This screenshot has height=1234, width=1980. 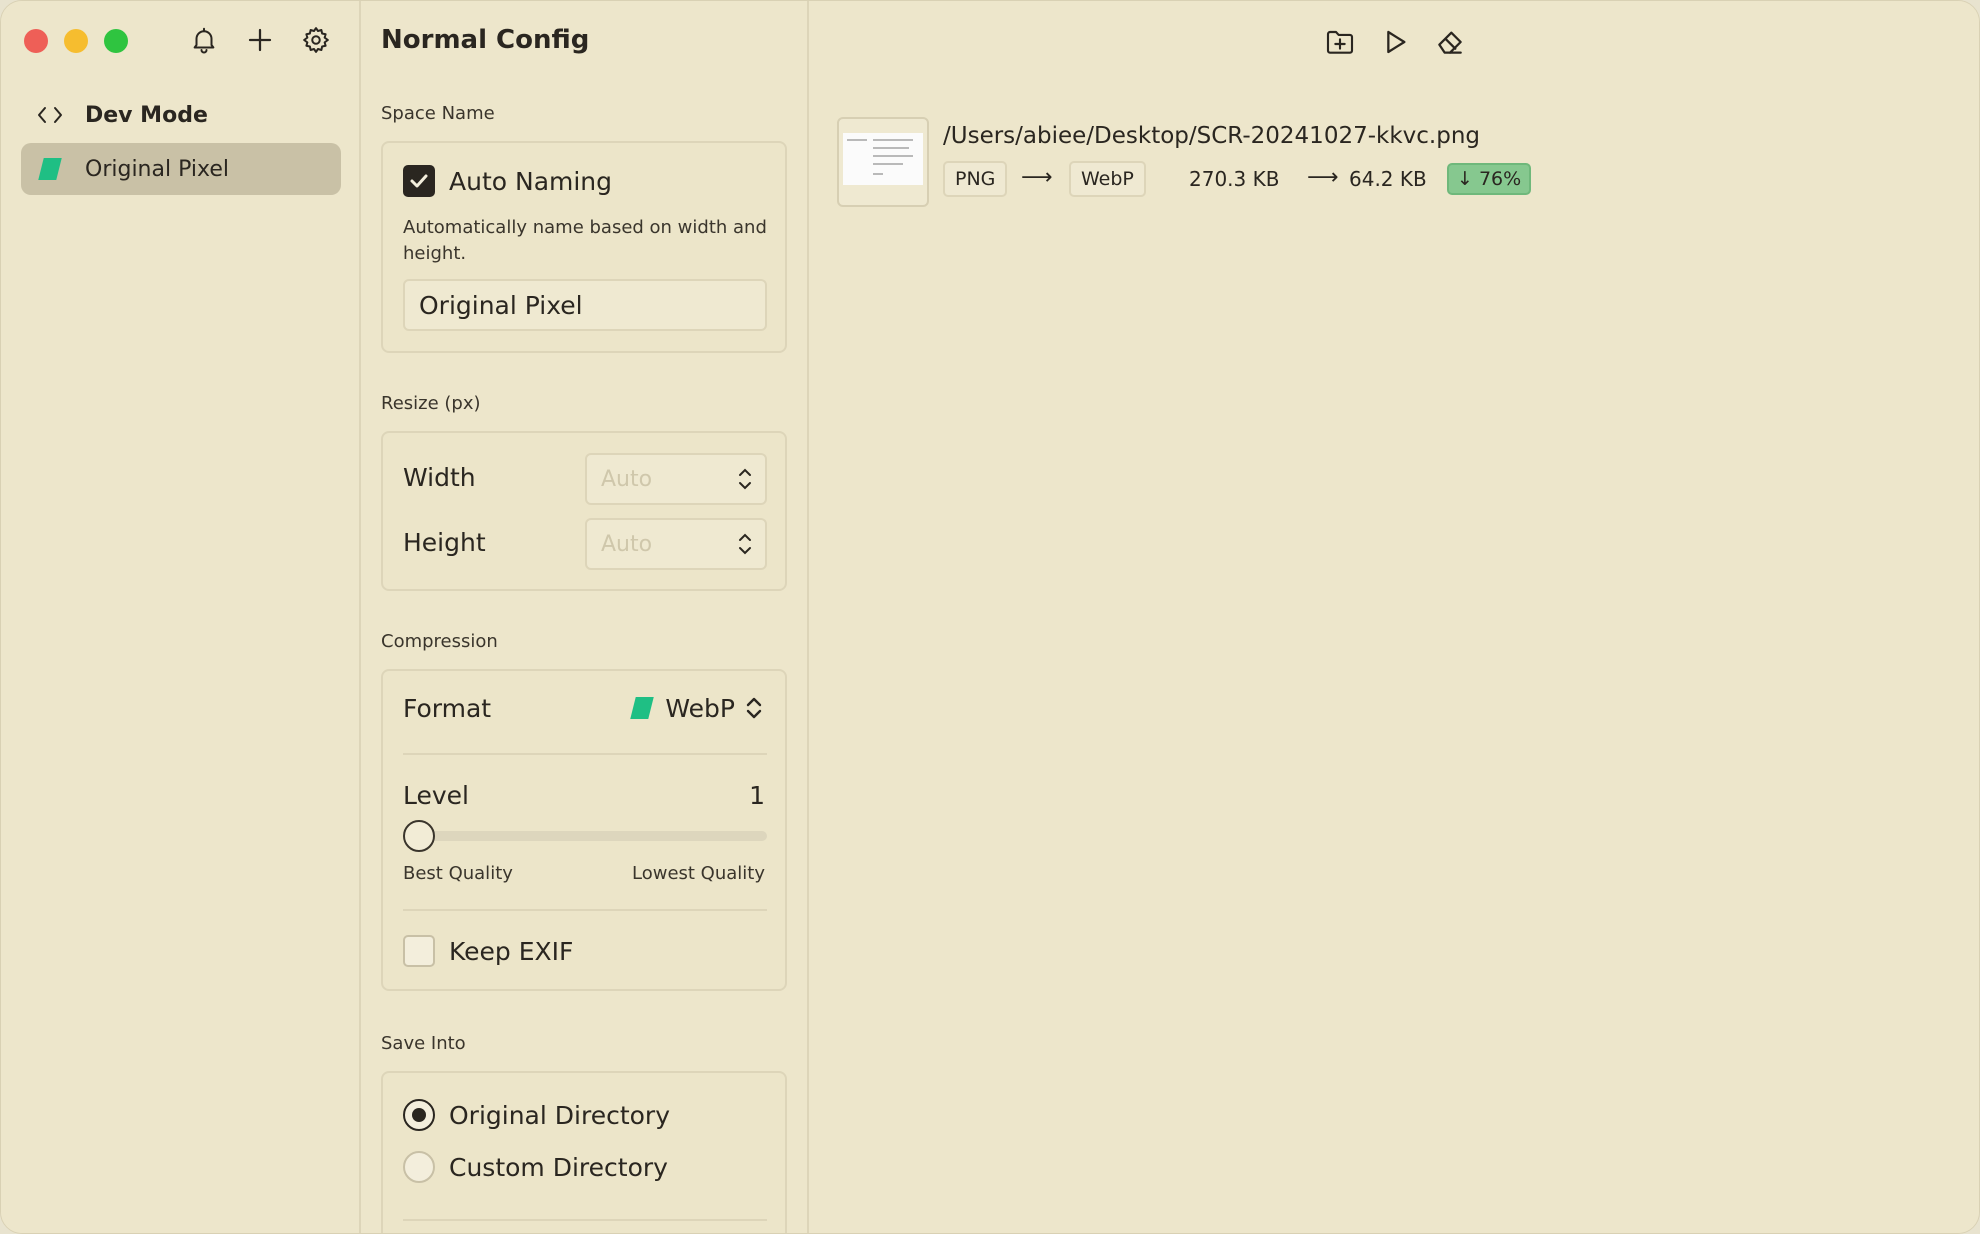 I want to click on level-value: 1, so click(x=757, y=795).